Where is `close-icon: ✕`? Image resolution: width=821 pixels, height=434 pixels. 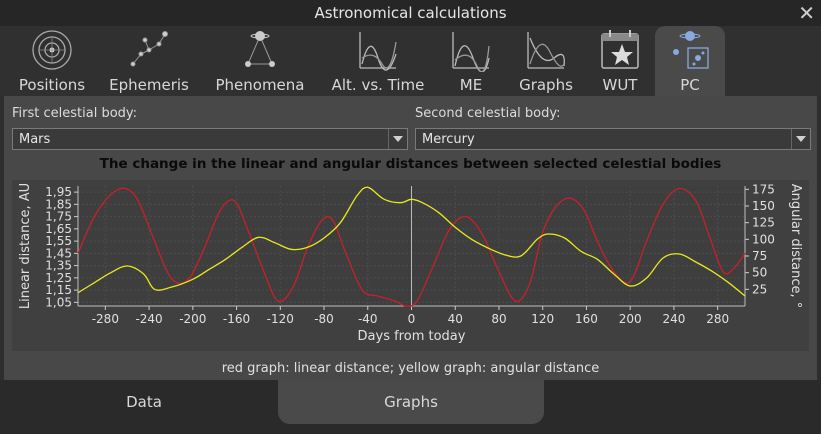
close-icon: ✕ is located at coordinates (806, 13).